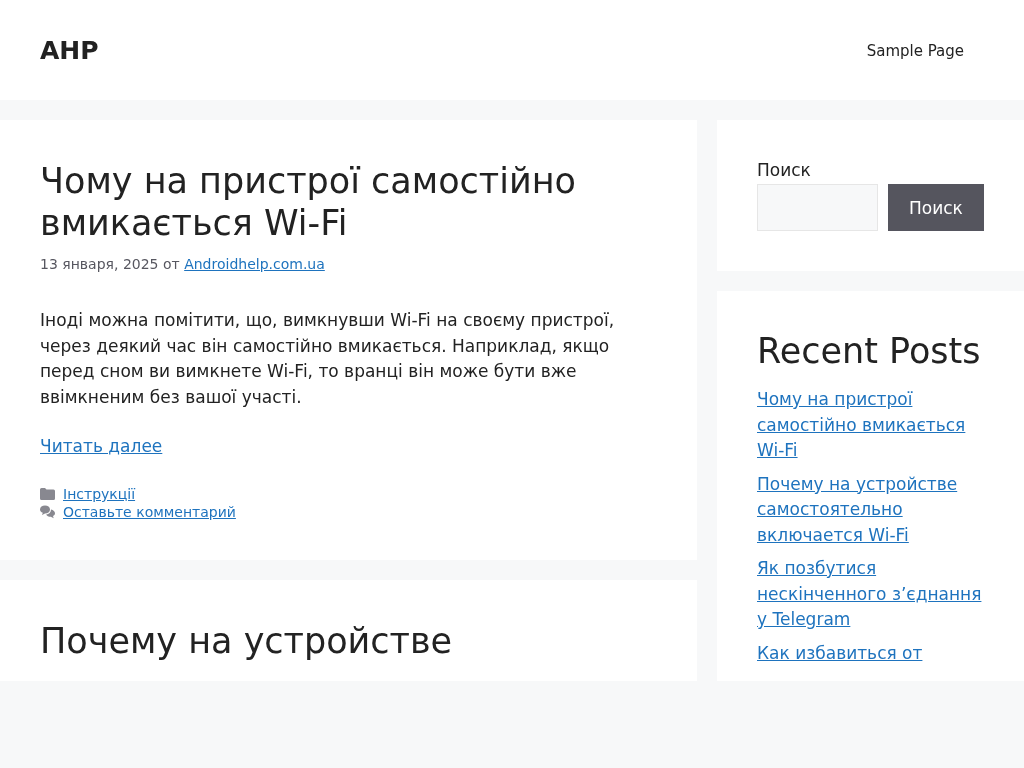  I want to click on recent-post-link: Как избавиться от, so click(870, 653).